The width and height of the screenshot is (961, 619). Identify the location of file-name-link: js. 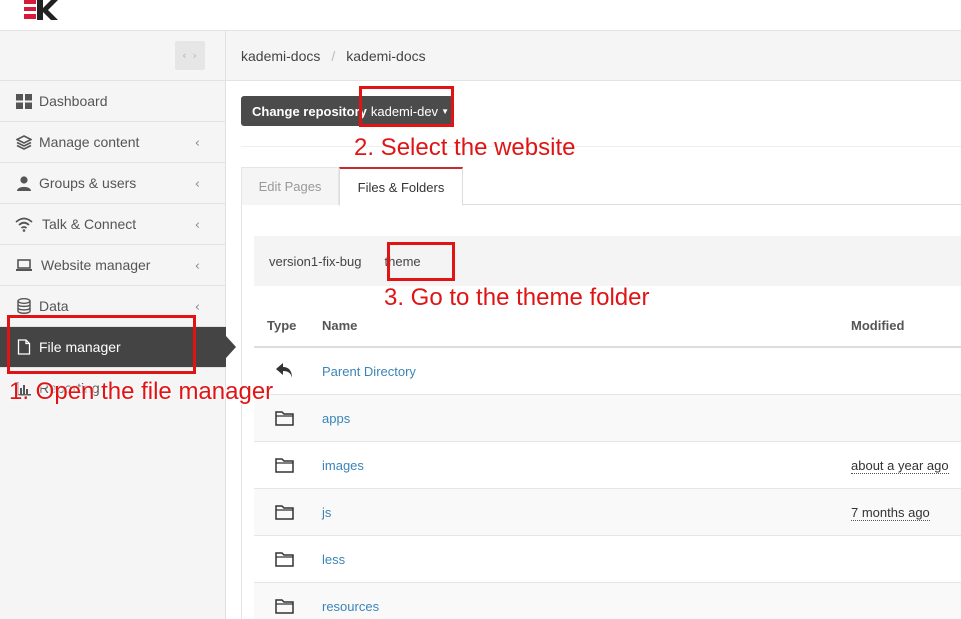
(326, 512).